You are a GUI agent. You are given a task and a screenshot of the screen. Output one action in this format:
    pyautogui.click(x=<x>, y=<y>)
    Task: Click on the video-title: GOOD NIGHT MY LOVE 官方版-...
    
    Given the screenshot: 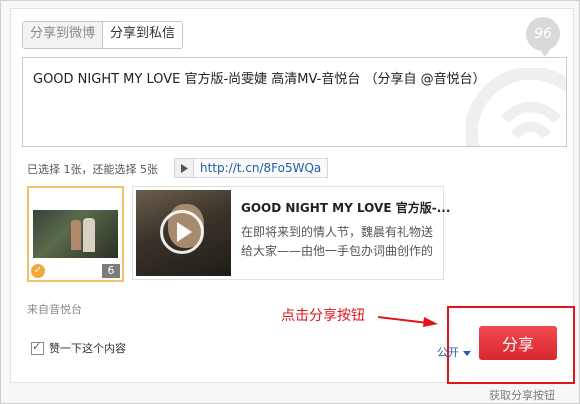 What is the action you would take?
    pyautogui.click(x=346, y=208)
    